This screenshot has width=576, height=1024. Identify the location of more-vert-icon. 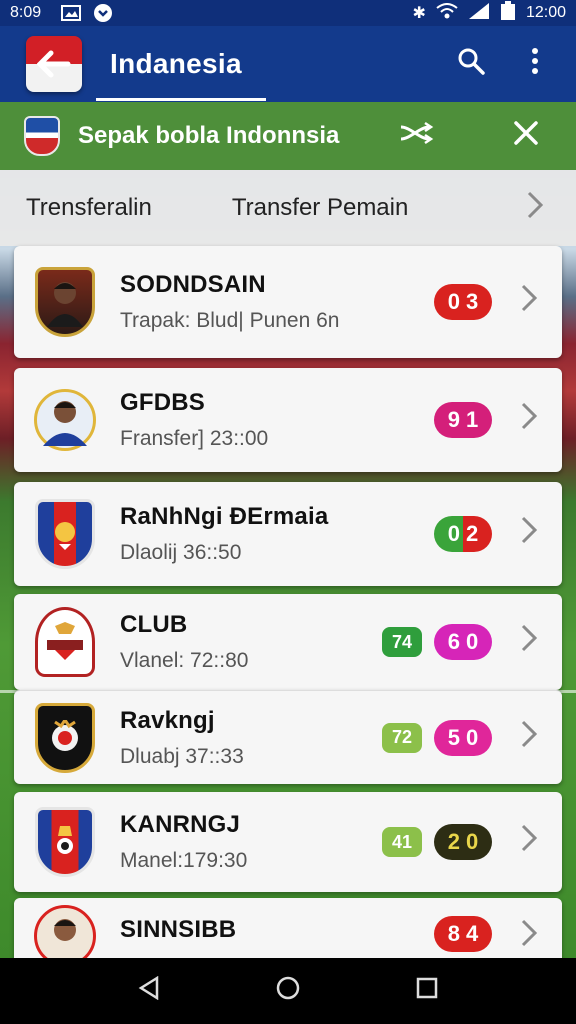
(535, 64).